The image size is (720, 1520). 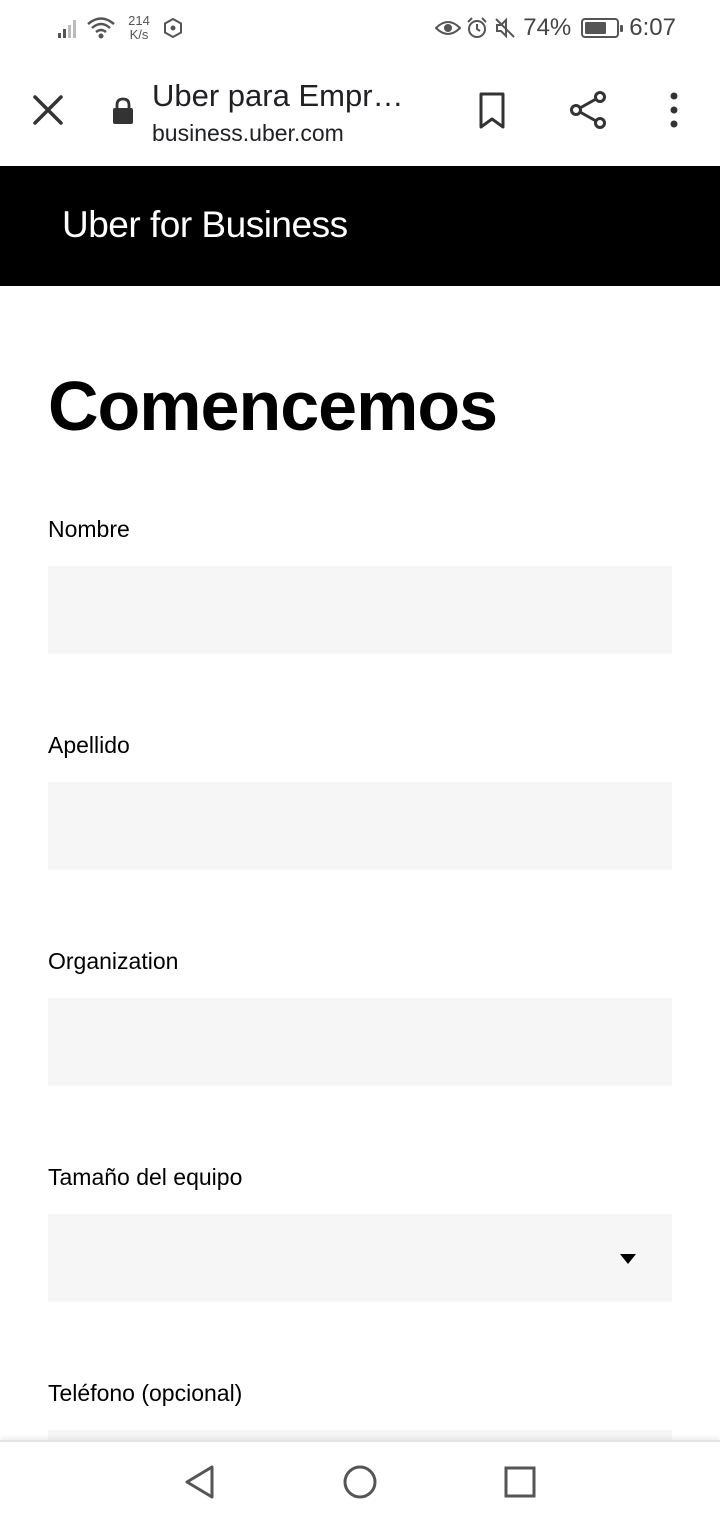 I want to click on clock: 6:07, so click(x=652, y=27).